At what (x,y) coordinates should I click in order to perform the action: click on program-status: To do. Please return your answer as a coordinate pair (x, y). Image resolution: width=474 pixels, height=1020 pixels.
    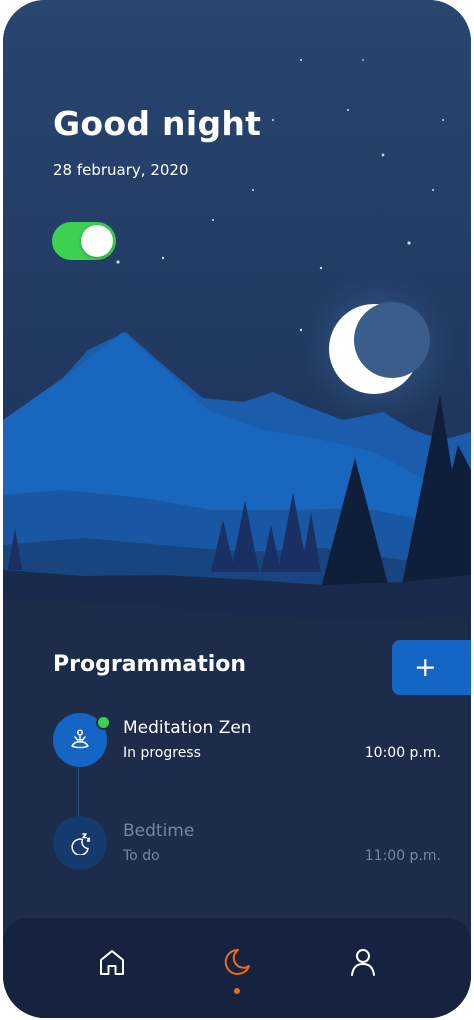
    Looking at the image, I should click on (141, 856).